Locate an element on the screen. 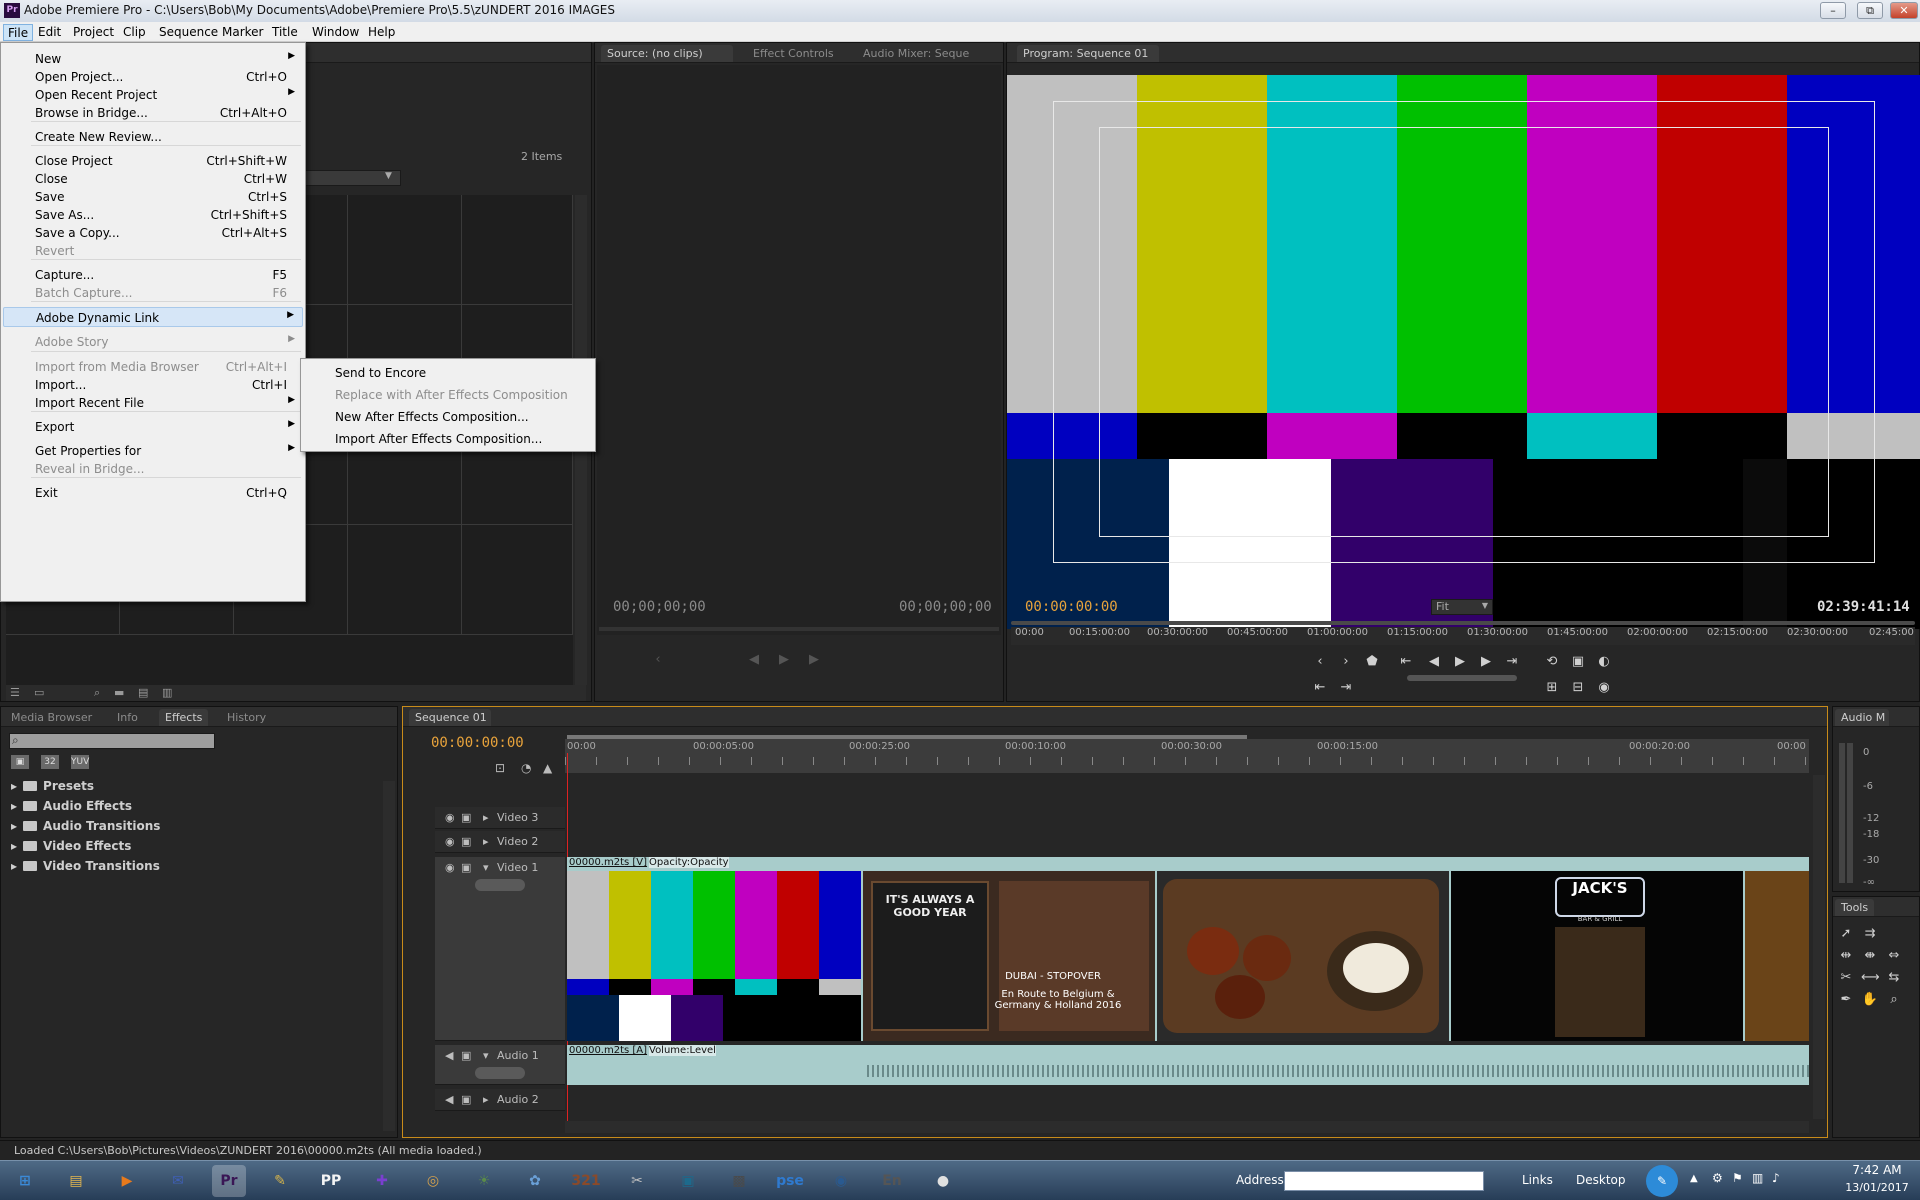 This screenshot has height=1200, width=1920. clock-date: 13/01/2017 is located at coordinates (1877, 1187).